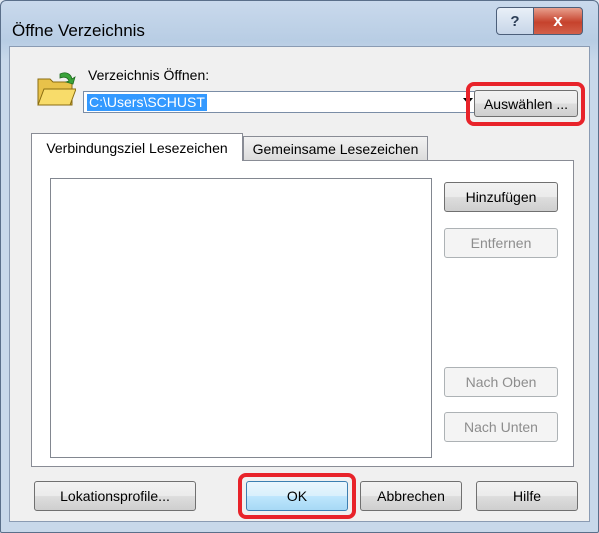  What do you see at coordinates (501, 243) in the screenshot?
I see `remove-bookmark-button: Entfernen` at bounding box center [501, 243].